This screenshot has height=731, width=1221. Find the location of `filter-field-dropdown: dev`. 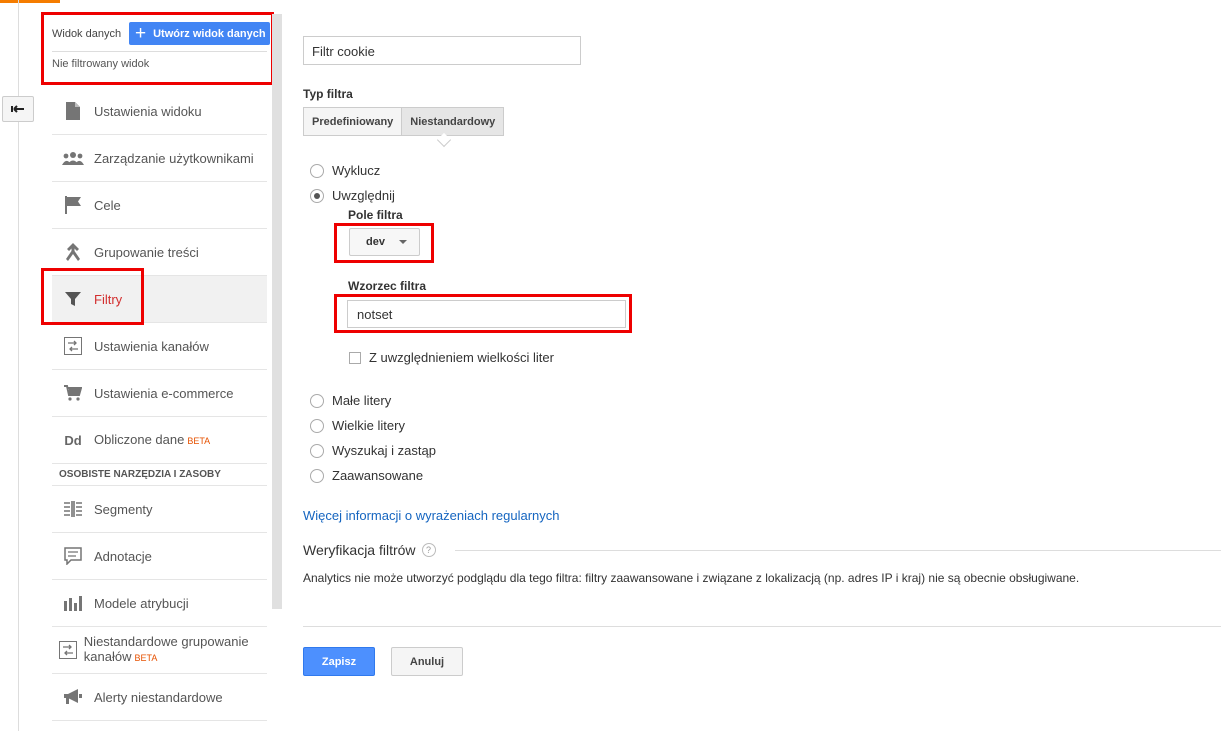

filter-field-dropdown: dev is located at coordinates (384, 242).